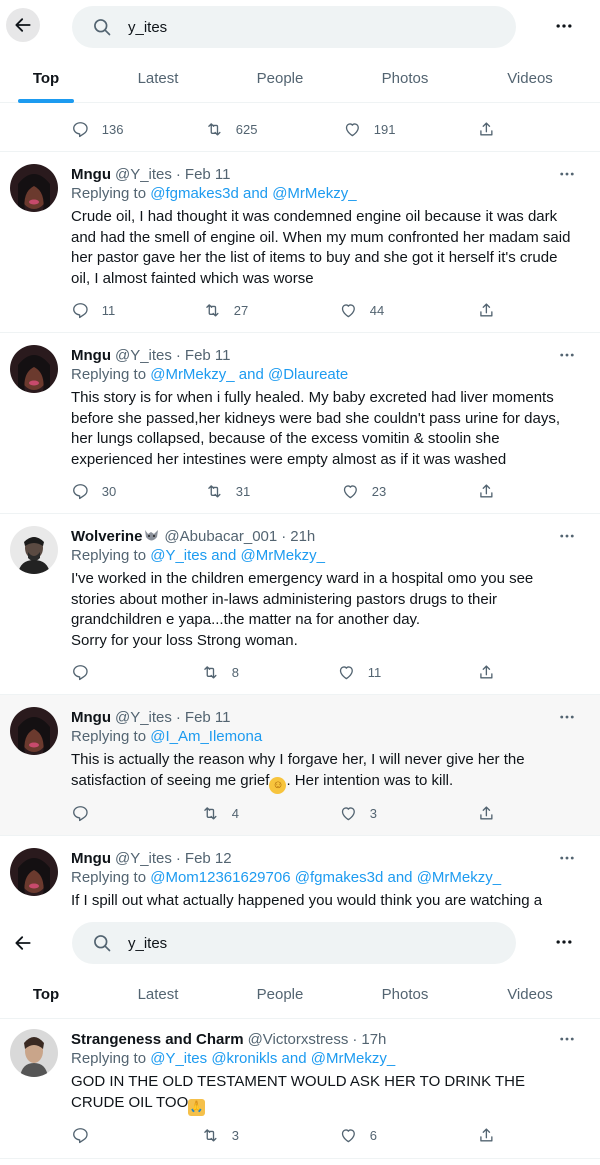 Image resolution: width=600 pixels, height=1165 pixels. What do you see at coordinates (93, 491) in the screenshot?
I see `reply-button: 30` at bounding box center [93, 491].